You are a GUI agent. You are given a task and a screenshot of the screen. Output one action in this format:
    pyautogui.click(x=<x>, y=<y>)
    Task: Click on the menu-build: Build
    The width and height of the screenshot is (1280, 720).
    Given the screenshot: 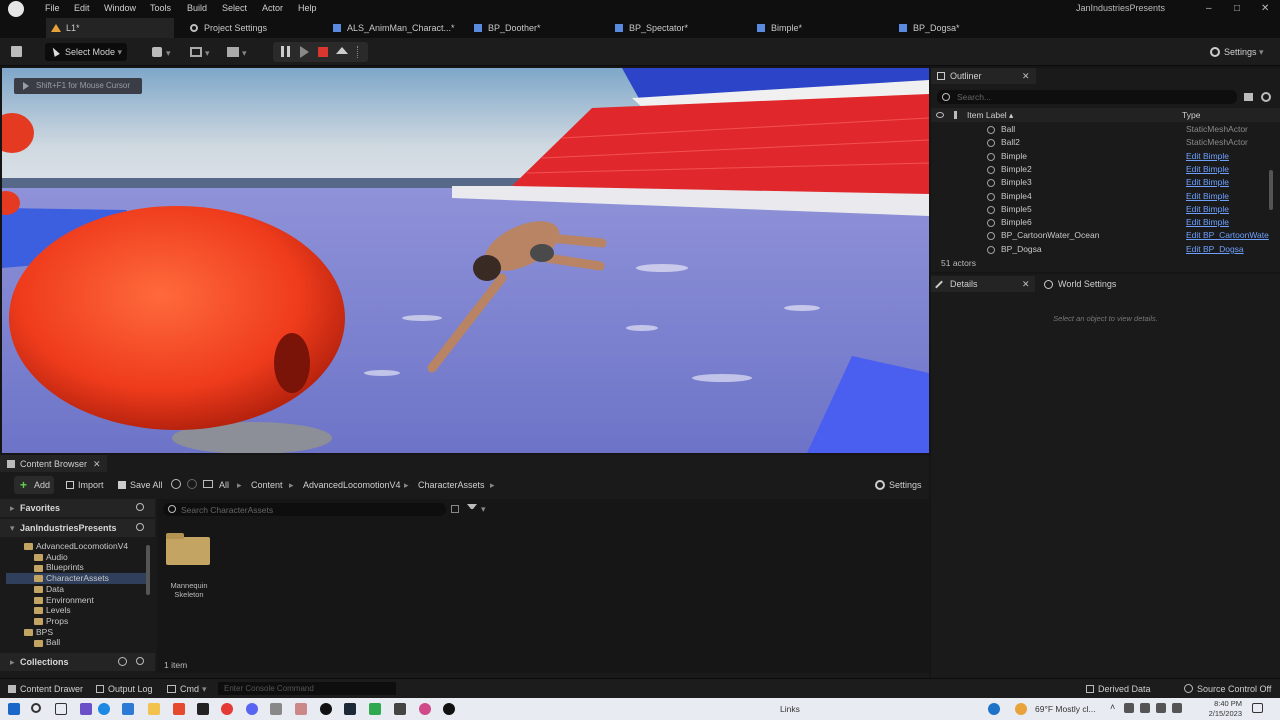 What is the action you would take?
    pyautogui.click(x=197, y=8)
    